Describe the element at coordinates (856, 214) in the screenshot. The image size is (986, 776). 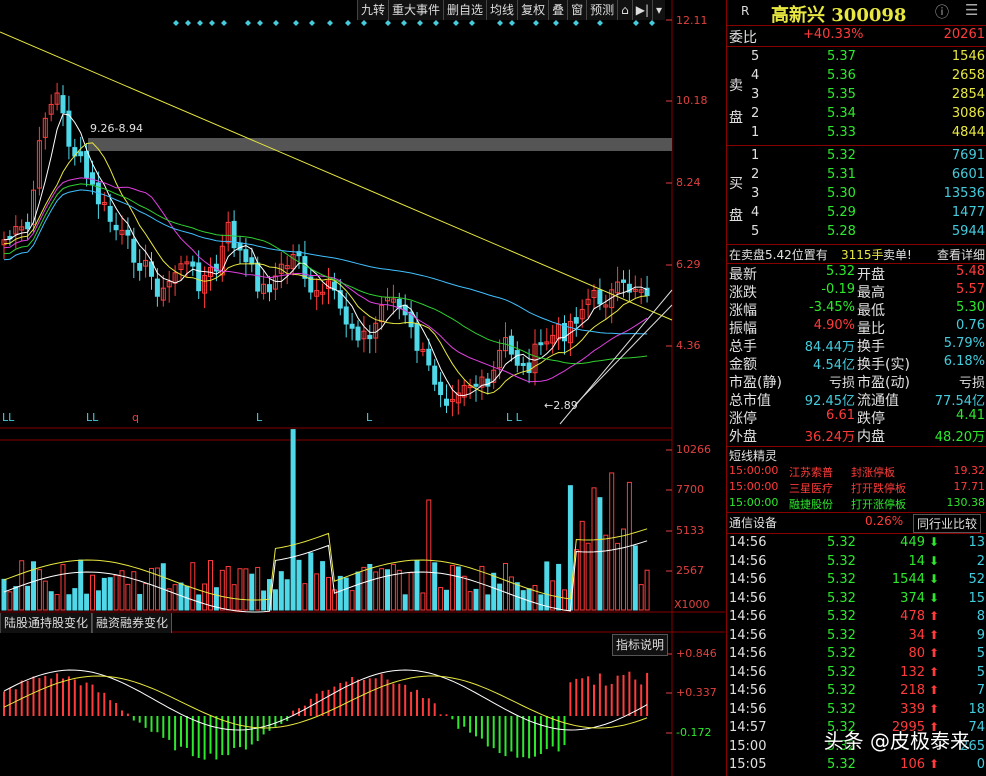
I see `buy-row: 4 5.29 1477` at that location.